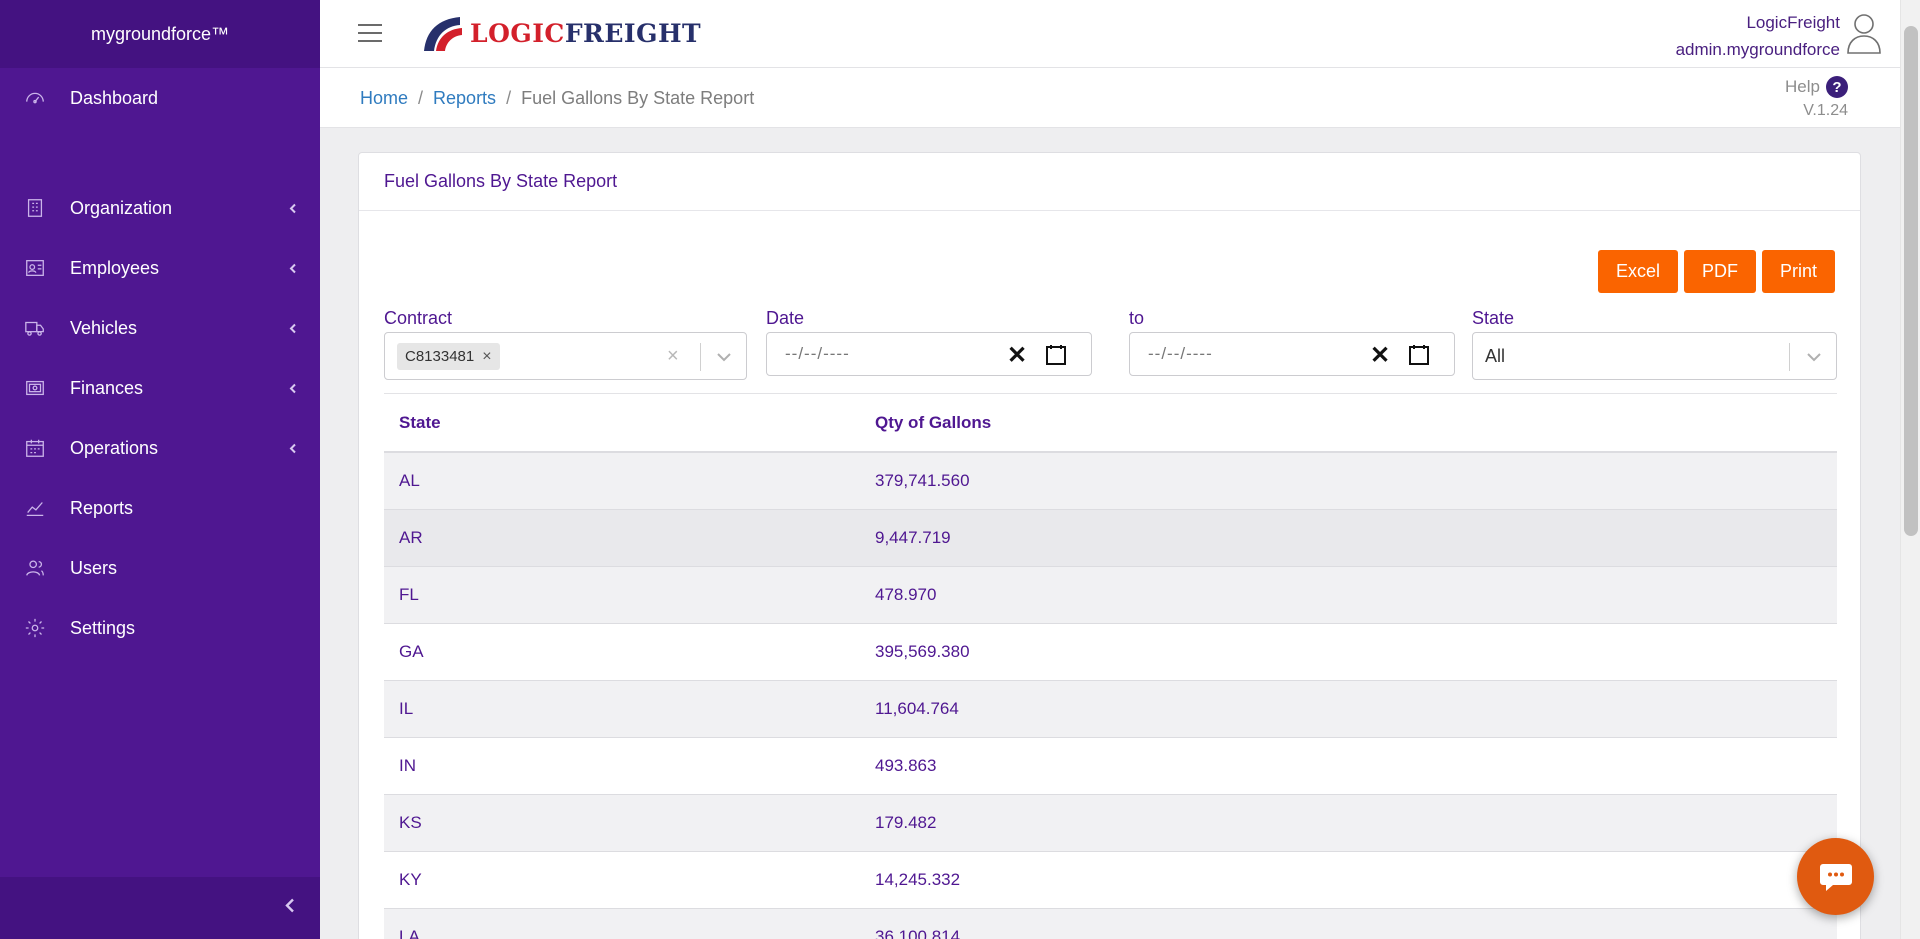  I want to click on date-to-input: --/--/---- ✕, so click(1292, 354).